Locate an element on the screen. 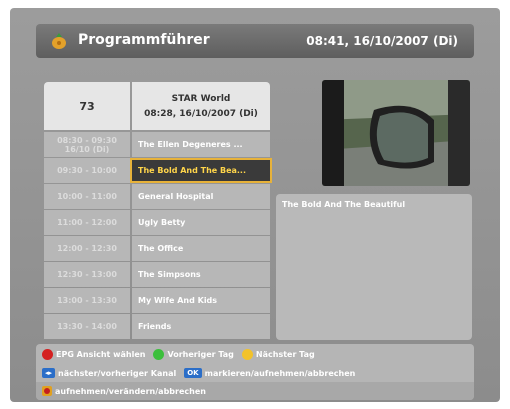  schedule-program: General Hospital is located at coordinates (201, 196).